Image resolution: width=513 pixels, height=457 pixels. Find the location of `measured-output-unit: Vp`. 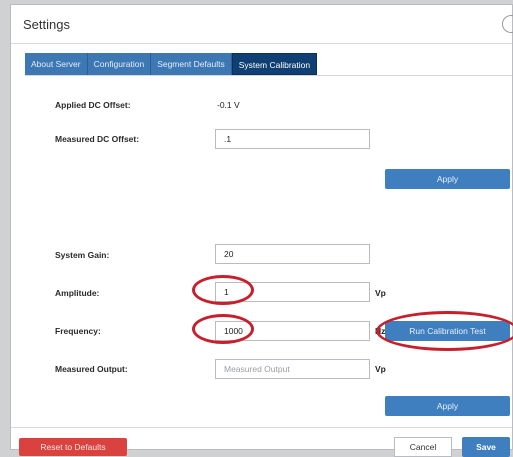

measured-output-unit: Vp is located at coordinates (380, 369).